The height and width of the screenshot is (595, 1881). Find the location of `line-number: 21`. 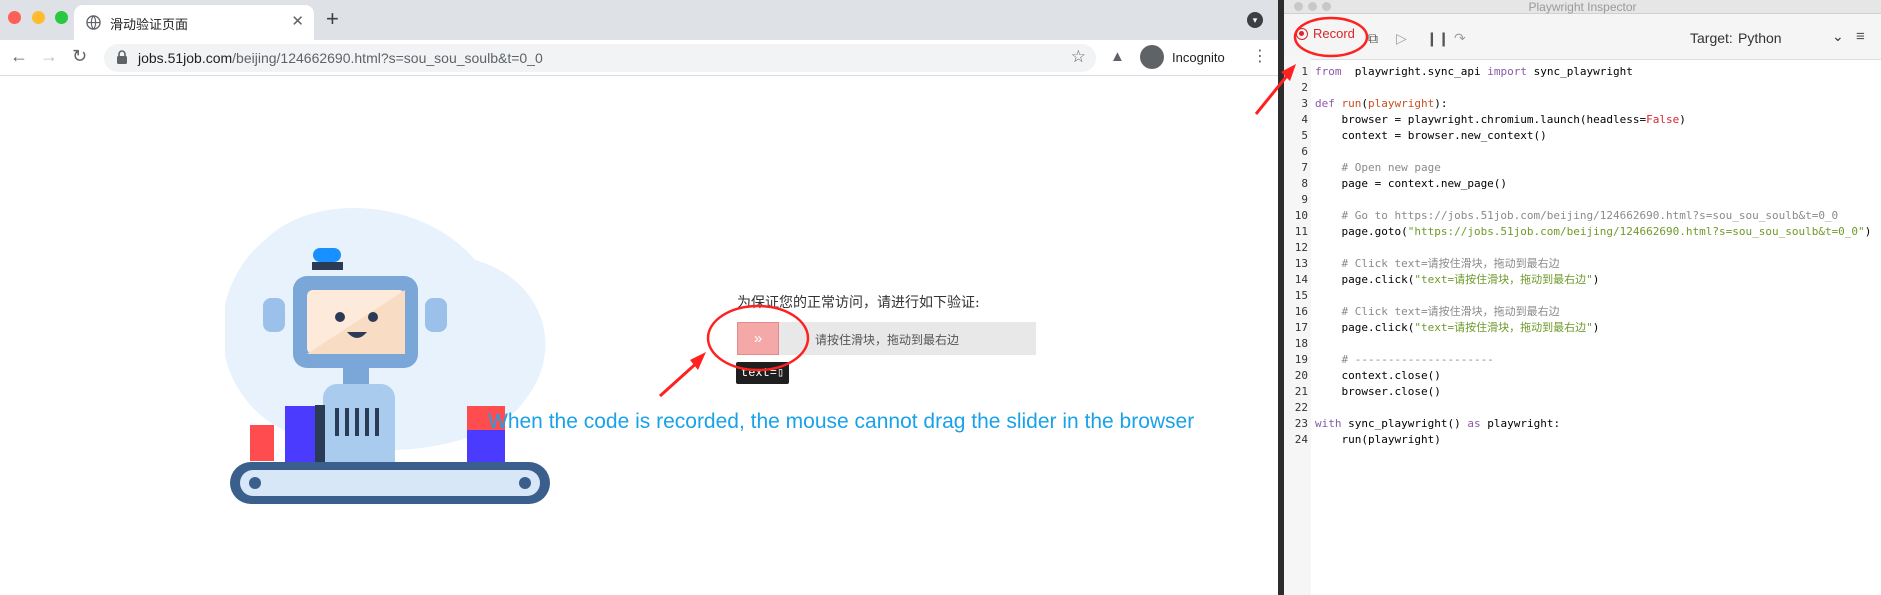

line-number: 21 is located at coordinates (1301, 391).